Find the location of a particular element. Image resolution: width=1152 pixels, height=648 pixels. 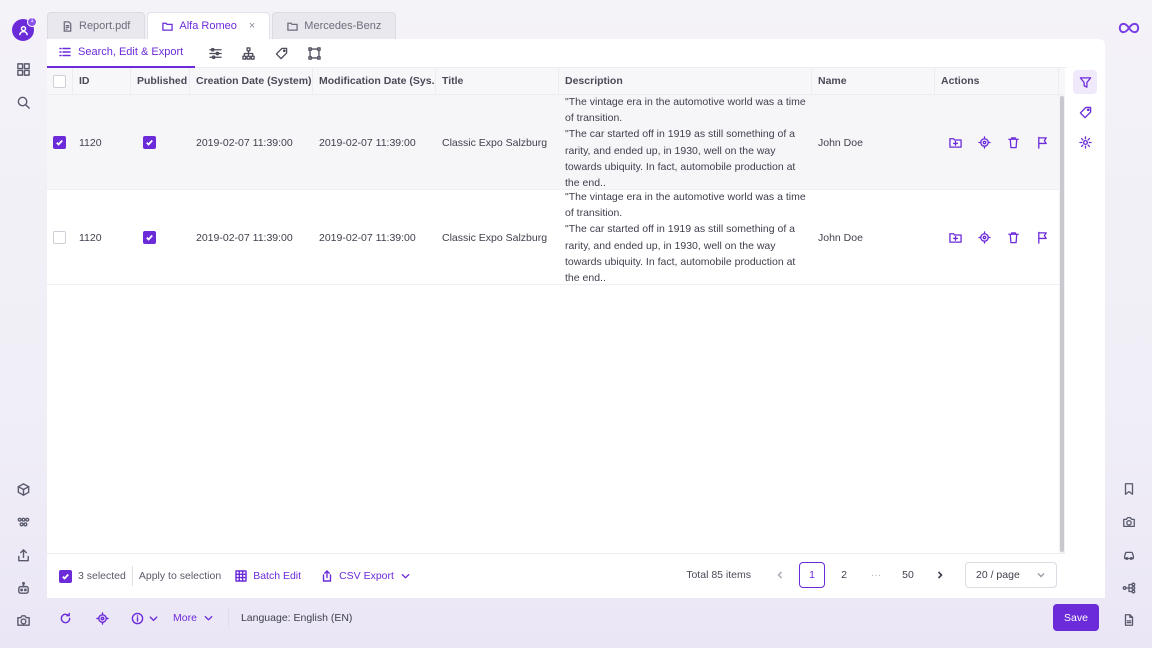

csv-export-button: CSV Export is located at coordinates (366, 576).